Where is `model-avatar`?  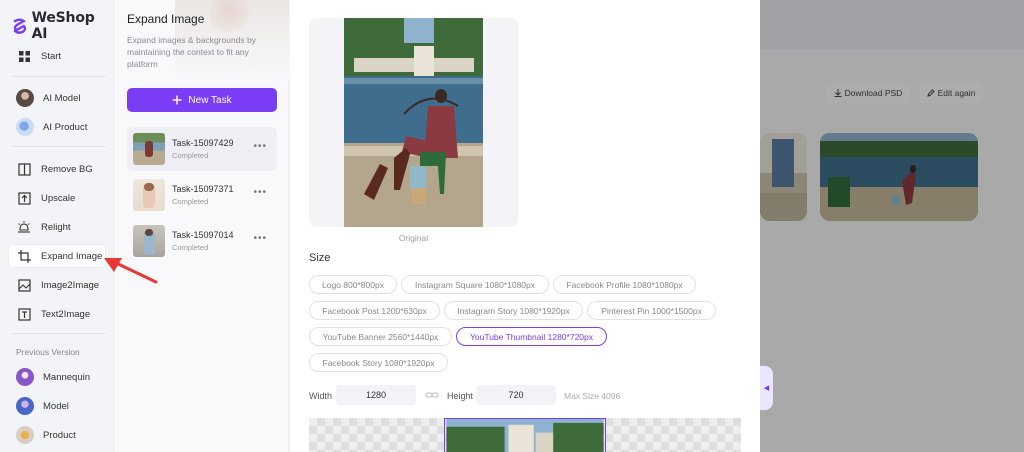 model-avatar is located at coordinates (25, 406).